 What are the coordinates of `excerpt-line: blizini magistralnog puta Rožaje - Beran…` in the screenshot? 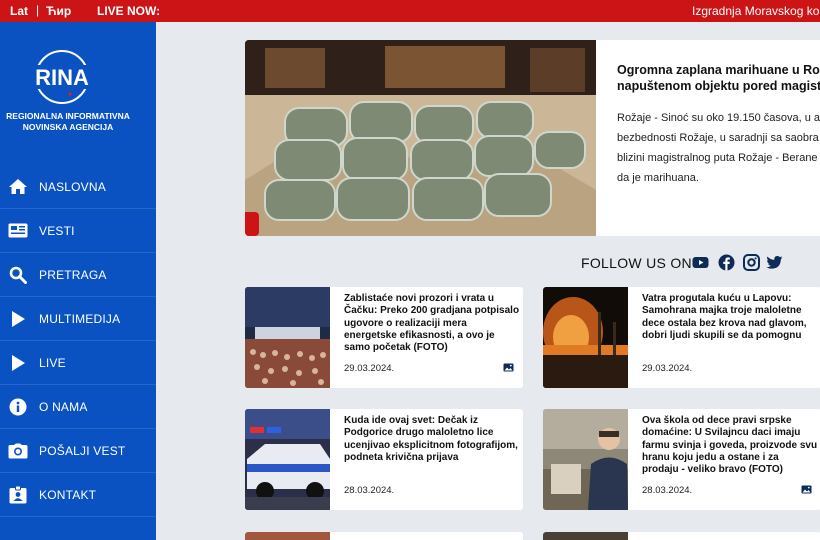 It's located at (717, 158).